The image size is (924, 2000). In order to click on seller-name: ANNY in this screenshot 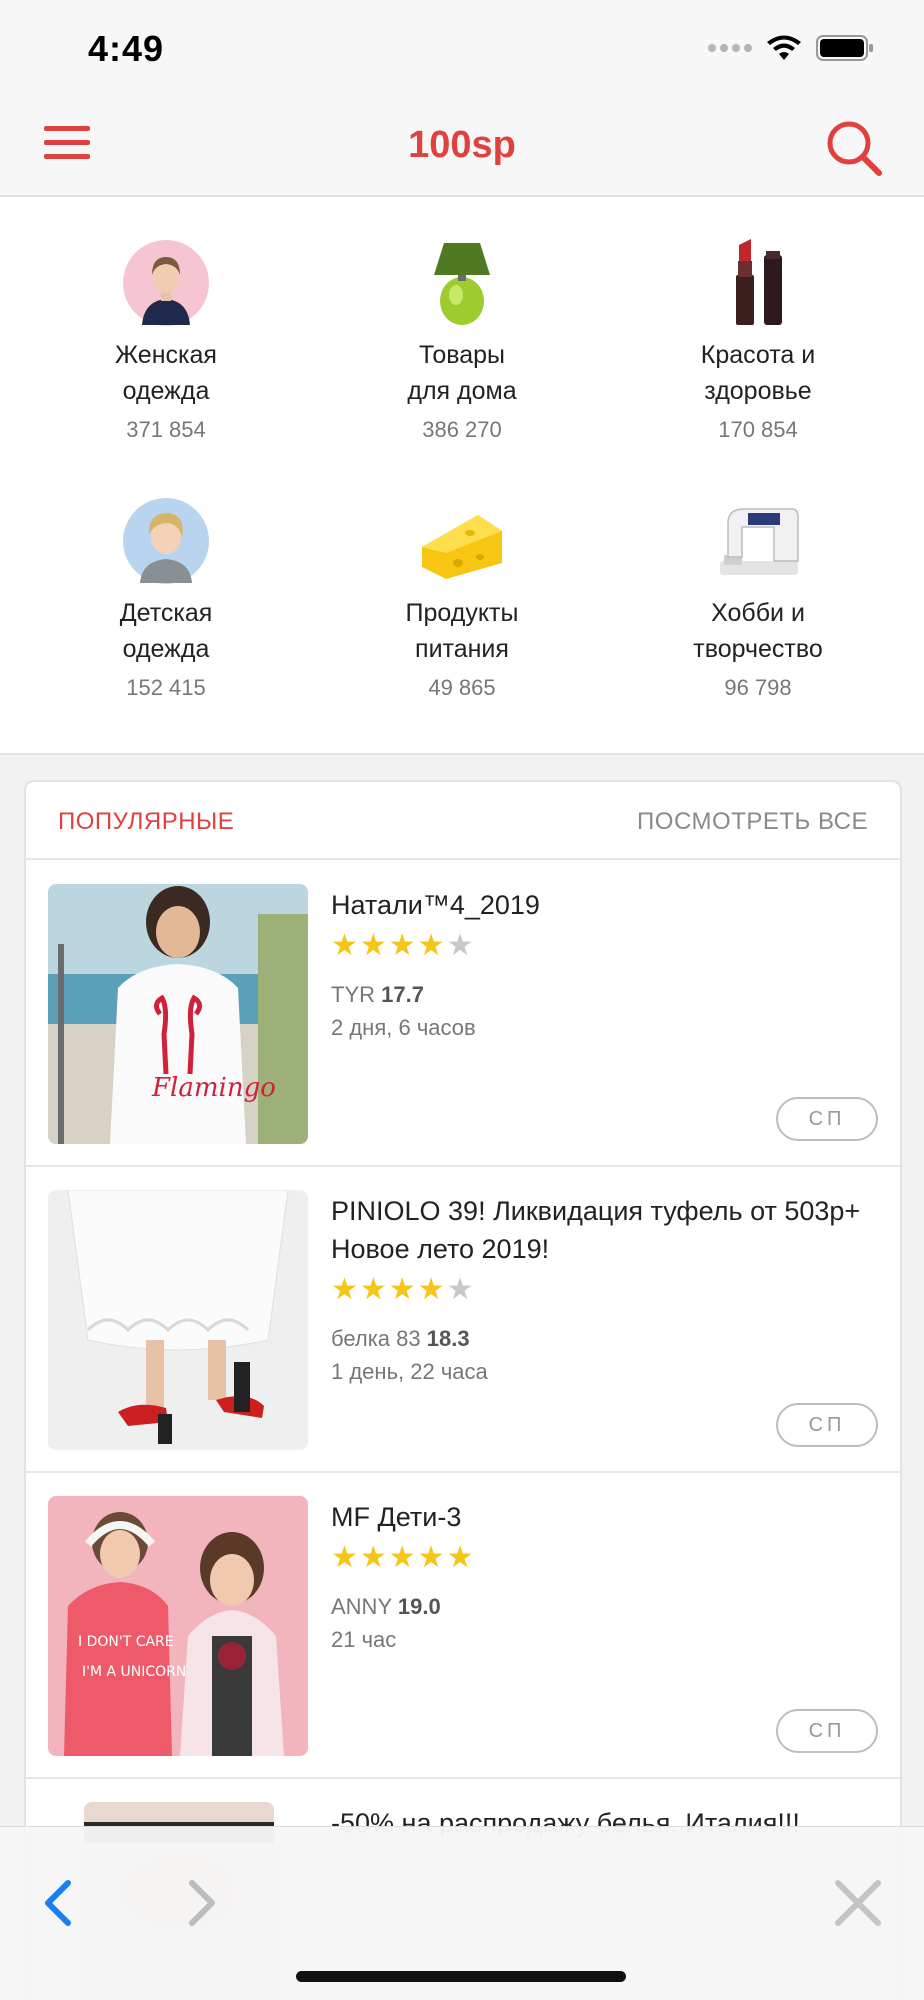, I will do `click(361, 1606)`.